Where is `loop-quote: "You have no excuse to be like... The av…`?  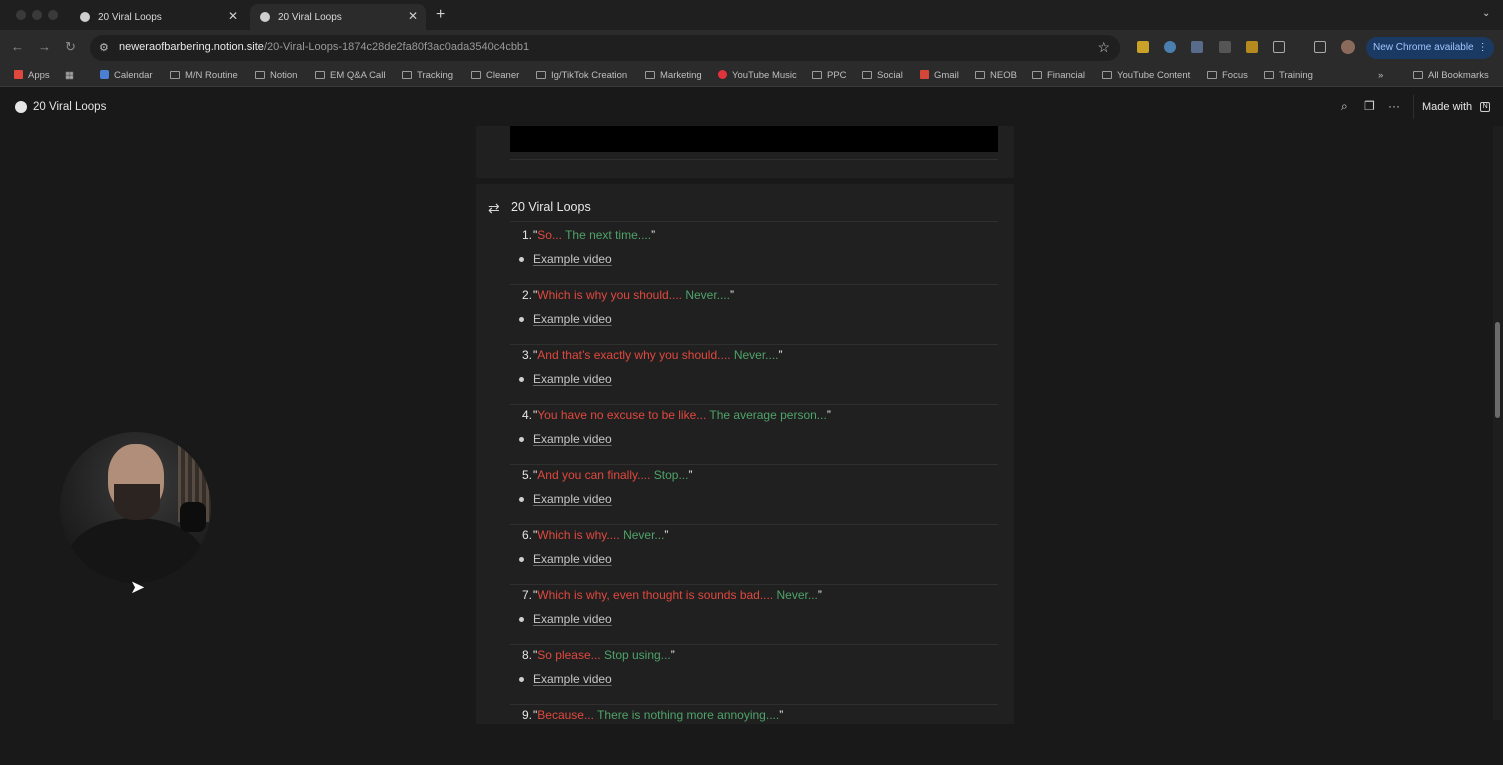
loop-quote: "You have no excuse to be like... The av… is located at coordinates (682, 415).